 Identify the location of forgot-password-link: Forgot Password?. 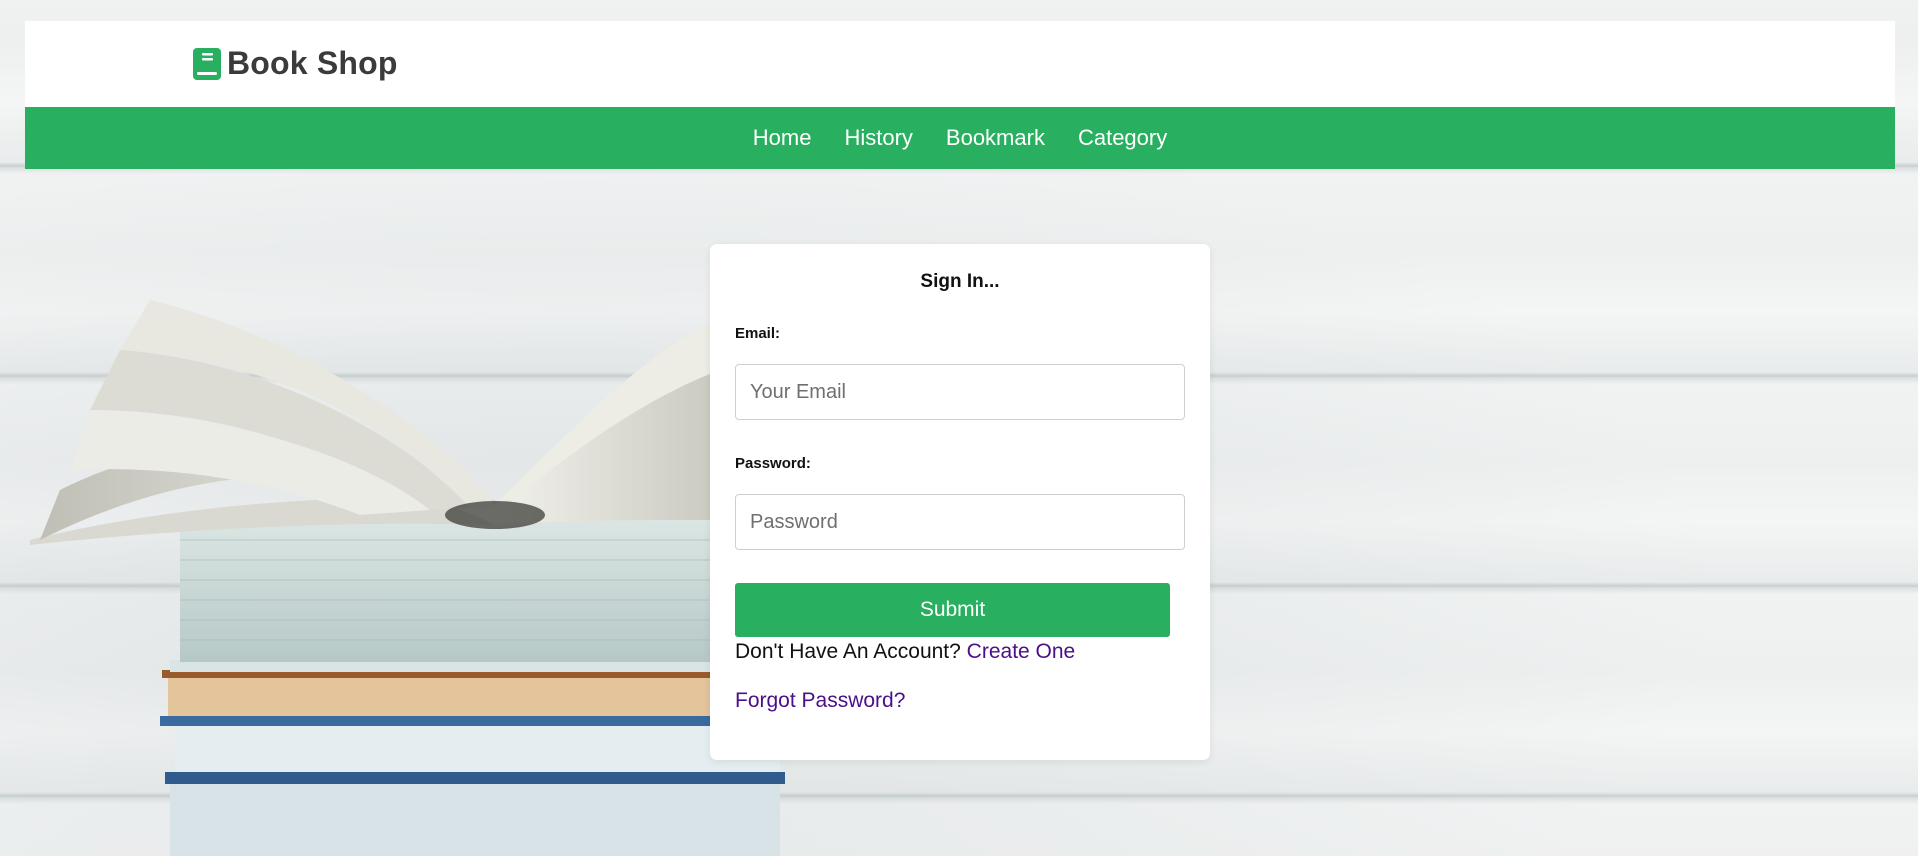
(820, 701).